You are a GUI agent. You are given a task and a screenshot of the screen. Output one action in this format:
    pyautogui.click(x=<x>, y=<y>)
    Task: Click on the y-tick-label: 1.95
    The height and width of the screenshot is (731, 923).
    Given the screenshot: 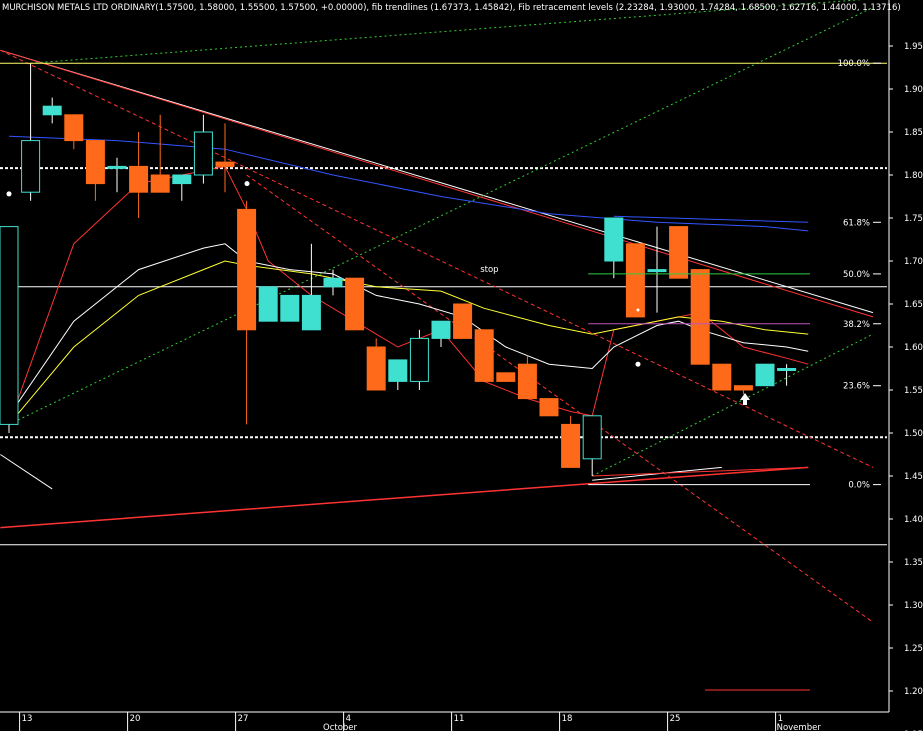 What is the action you would take?
    pyautogui.click(x=913, y=47)
    